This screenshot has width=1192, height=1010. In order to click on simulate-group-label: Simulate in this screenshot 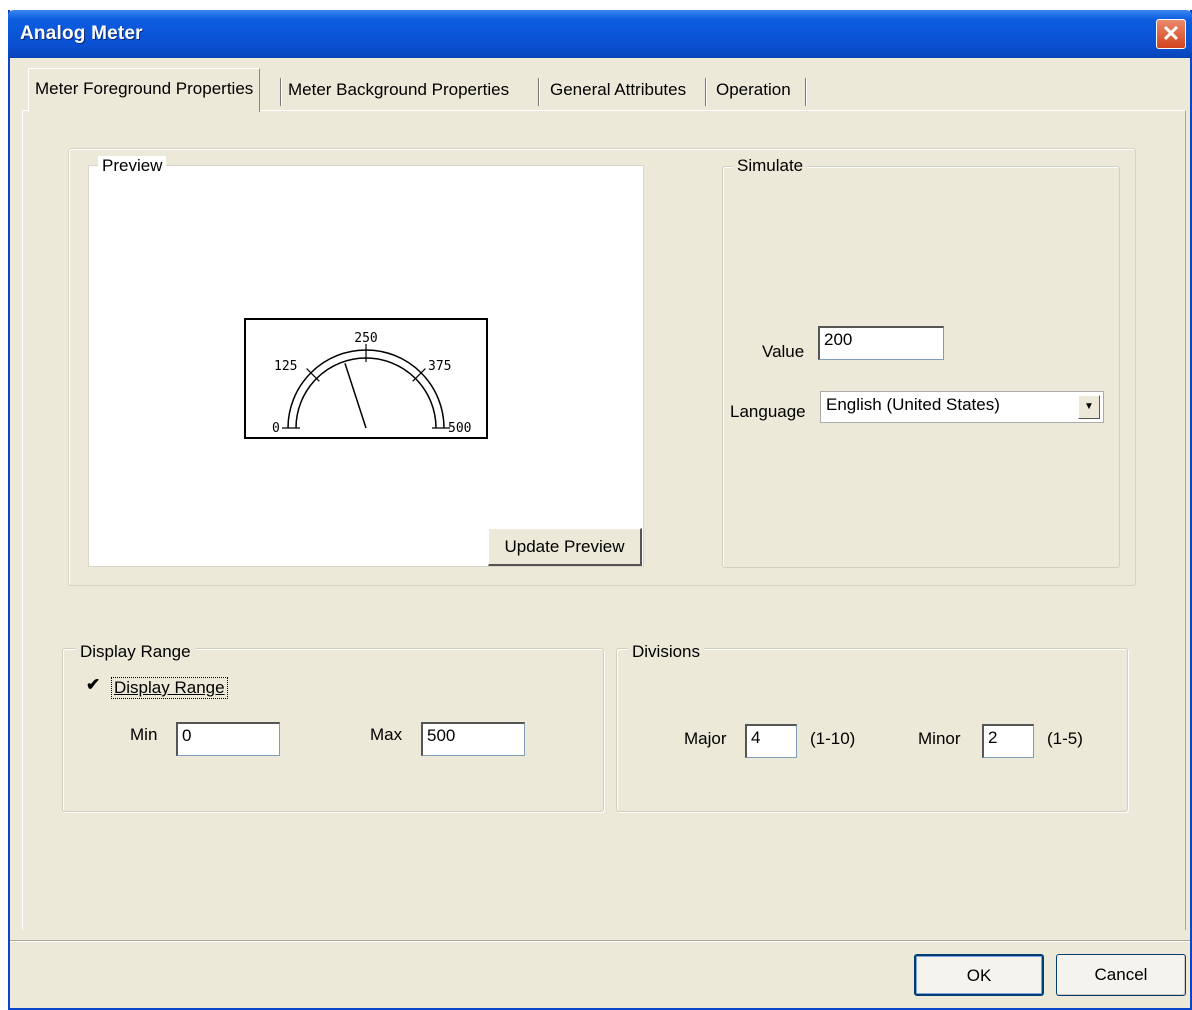, I will do `click(770, 166)`.